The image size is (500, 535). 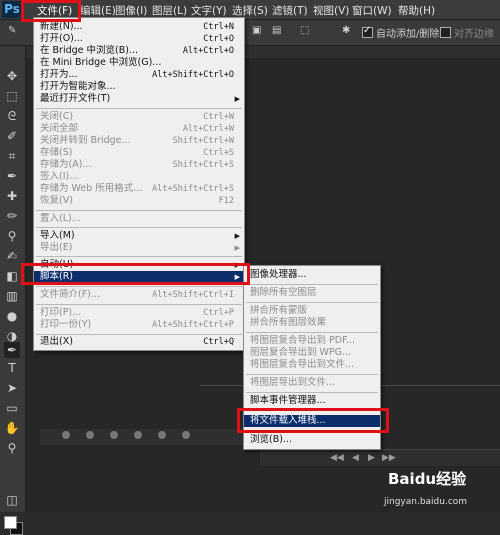 I want to click on settings-gear-icon: ✱, so click(x=346, y=32).